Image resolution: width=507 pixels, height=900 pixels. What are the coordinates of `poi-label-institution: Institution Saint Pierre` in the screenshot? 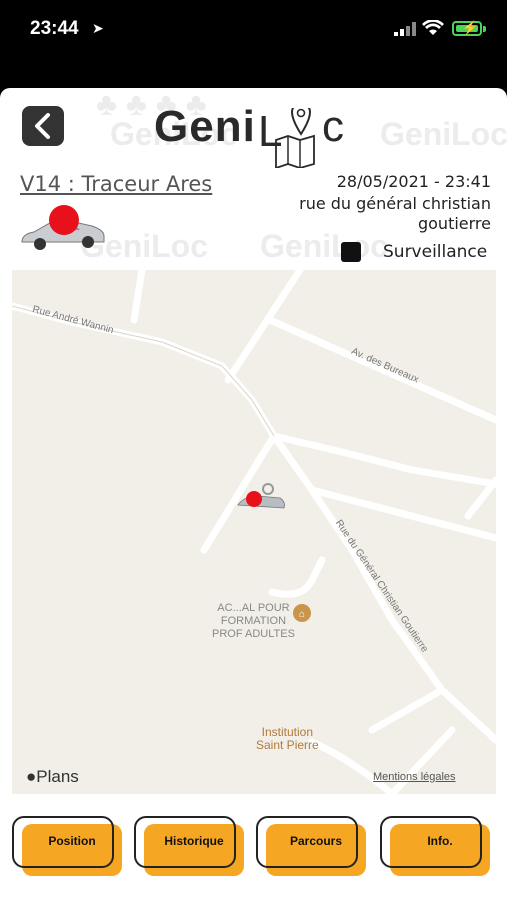 It's located at (287, 738).